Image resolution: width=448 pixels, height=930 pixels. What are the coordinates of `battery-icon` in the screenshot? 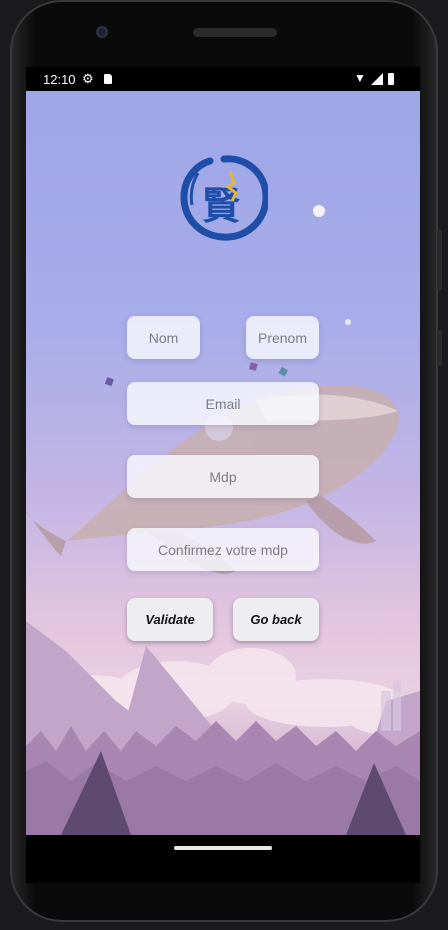 It's located at (391, 79).